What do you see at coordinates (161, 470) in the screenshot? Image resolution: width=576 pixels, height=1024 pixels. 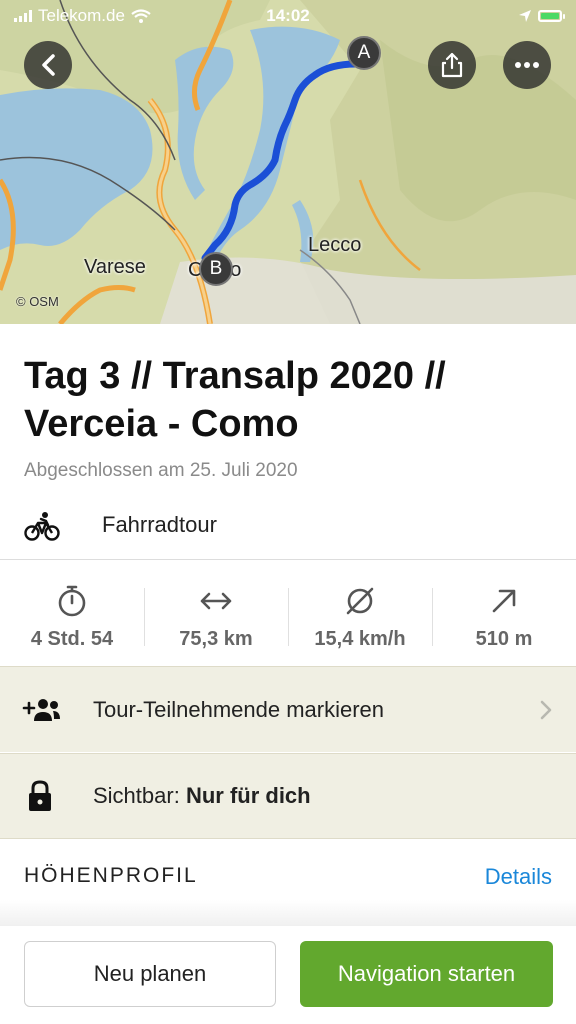 I see `completed-date: Abgeschlossen am 25. Juli 2020` at bounding box center [161, 470].